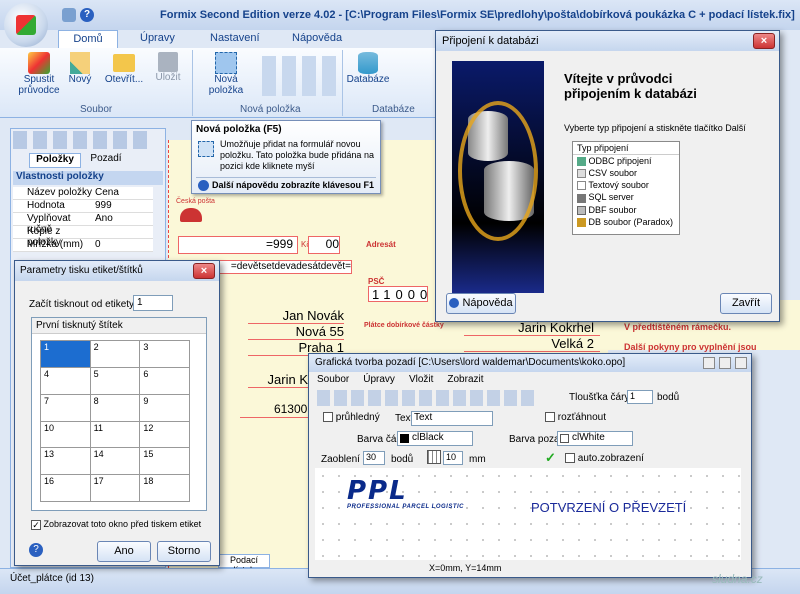  What do you see at coordinates (55, 244) in the screenshot?
I see `prop-key: Mřížka (mm)` at bounding box center [55, 244].